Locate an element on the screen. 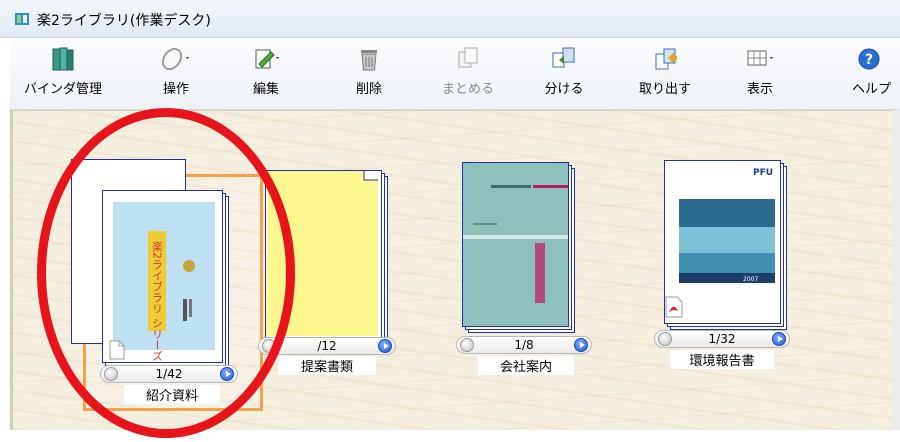 The width and height of the screenshot is (900, 442). binder-manage-button: バインダ管理 is located at coordinates (63, 70).